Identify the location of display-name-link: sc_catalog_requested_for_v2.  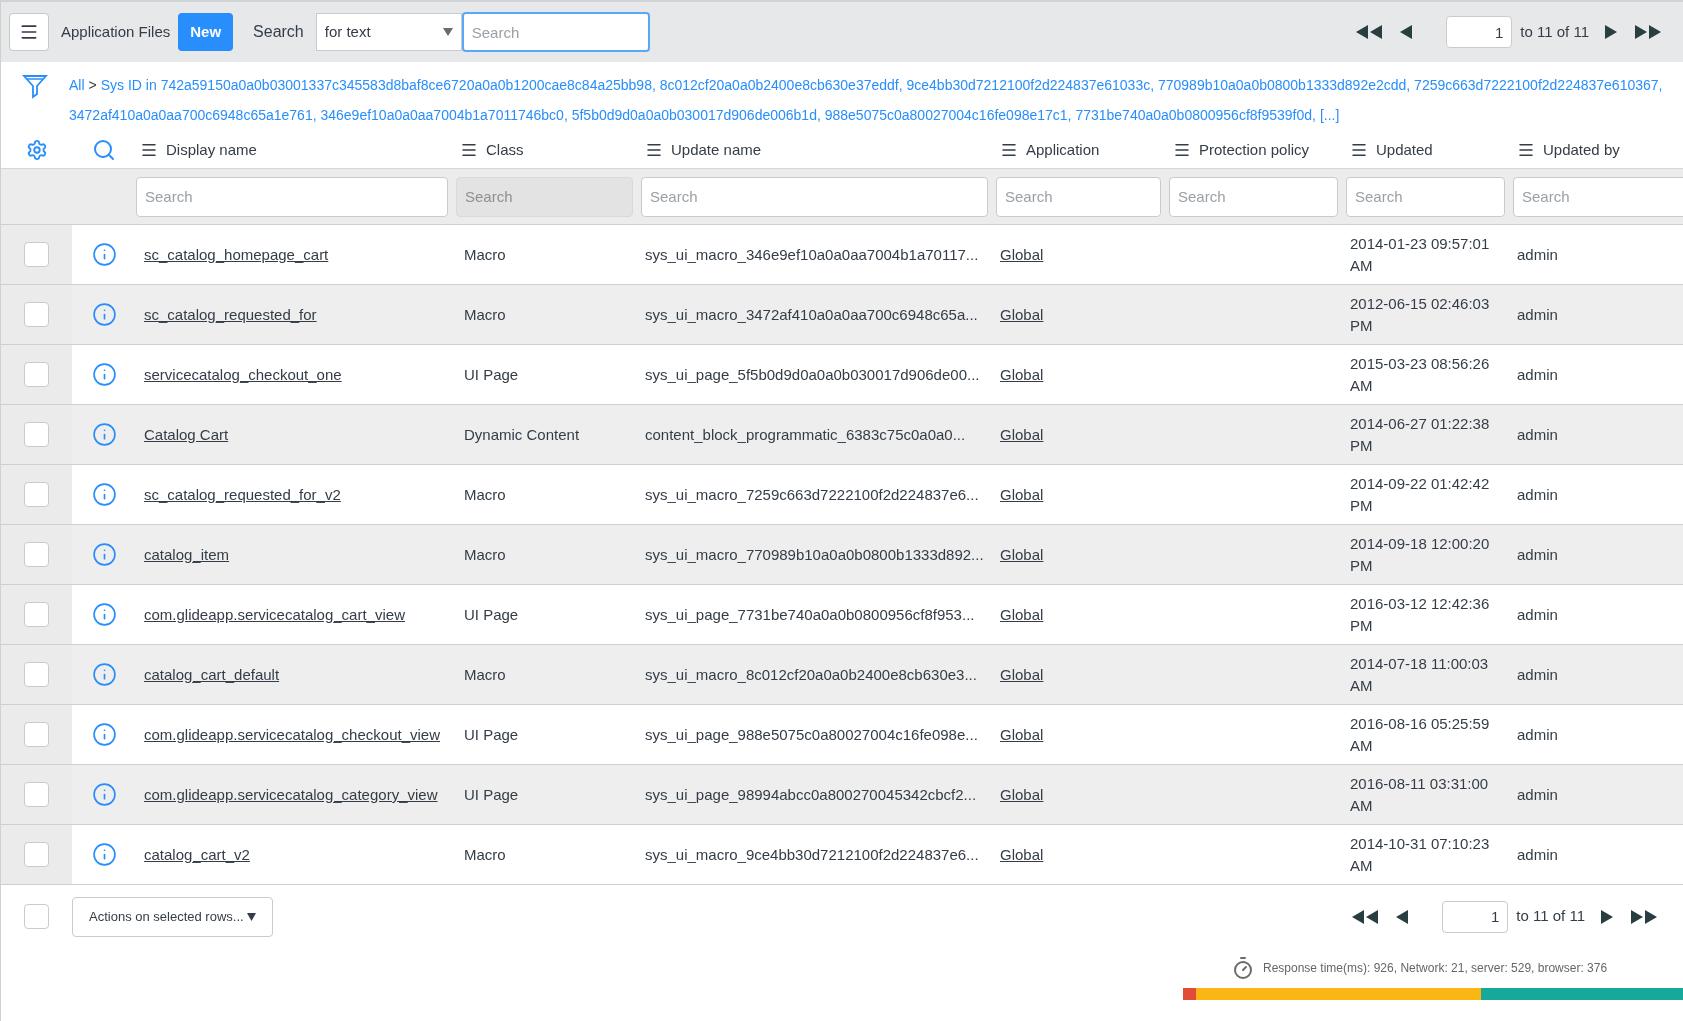
(242, 494).